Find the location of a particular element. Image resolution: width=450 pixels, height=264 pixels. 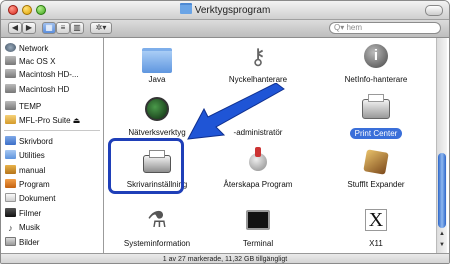

annotation-highlight-box is located at coordinates (146, 166).